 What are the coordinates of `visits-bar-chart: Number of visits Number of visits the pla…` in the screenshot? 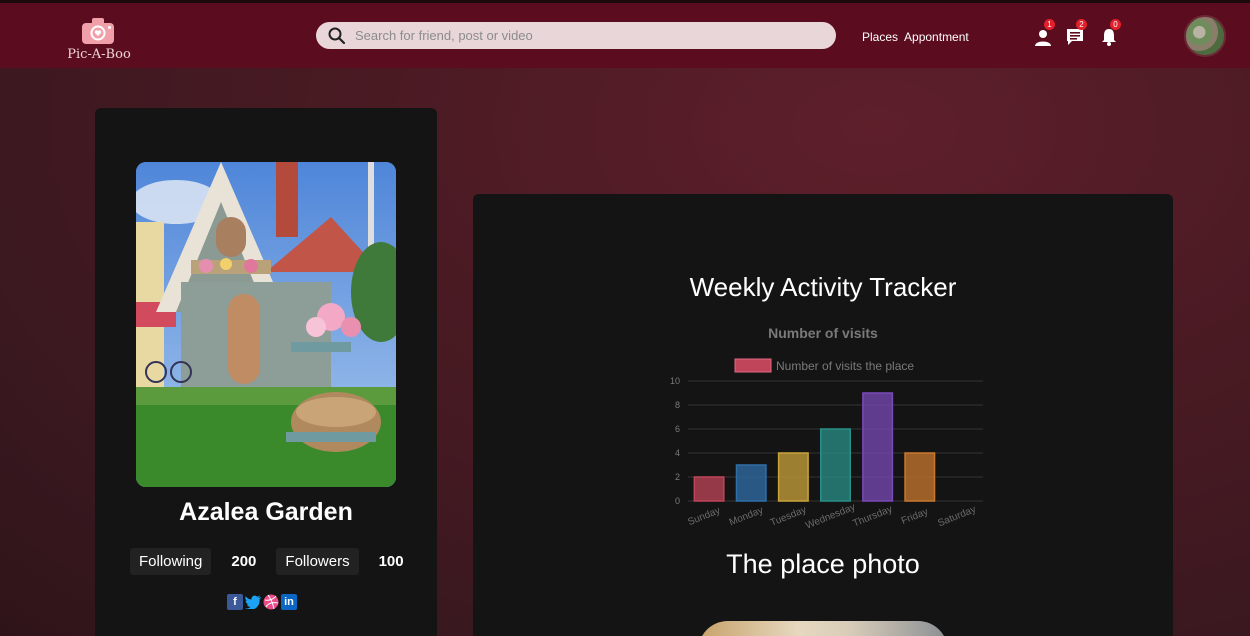 It's located at (826, 428).